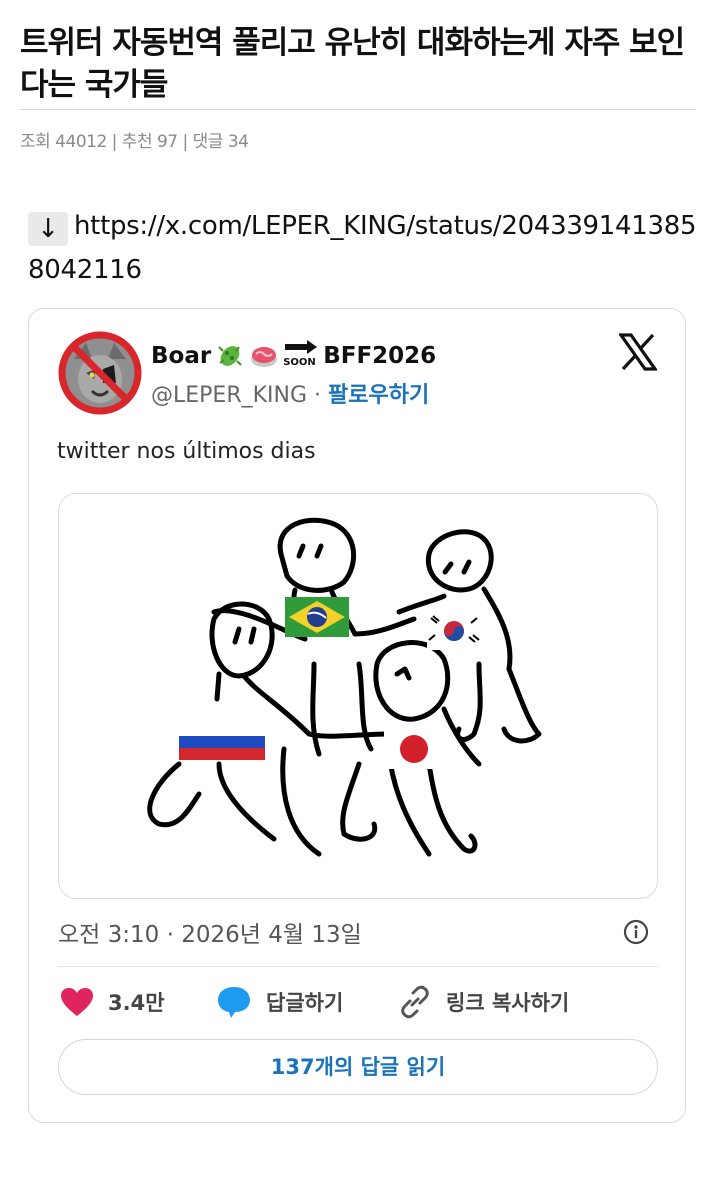 Image resolution: width=714 pixels, height=1189 pixels. Describe the element at coordinates (636, 932) in the screenshot. I see `info-icon` at that location.